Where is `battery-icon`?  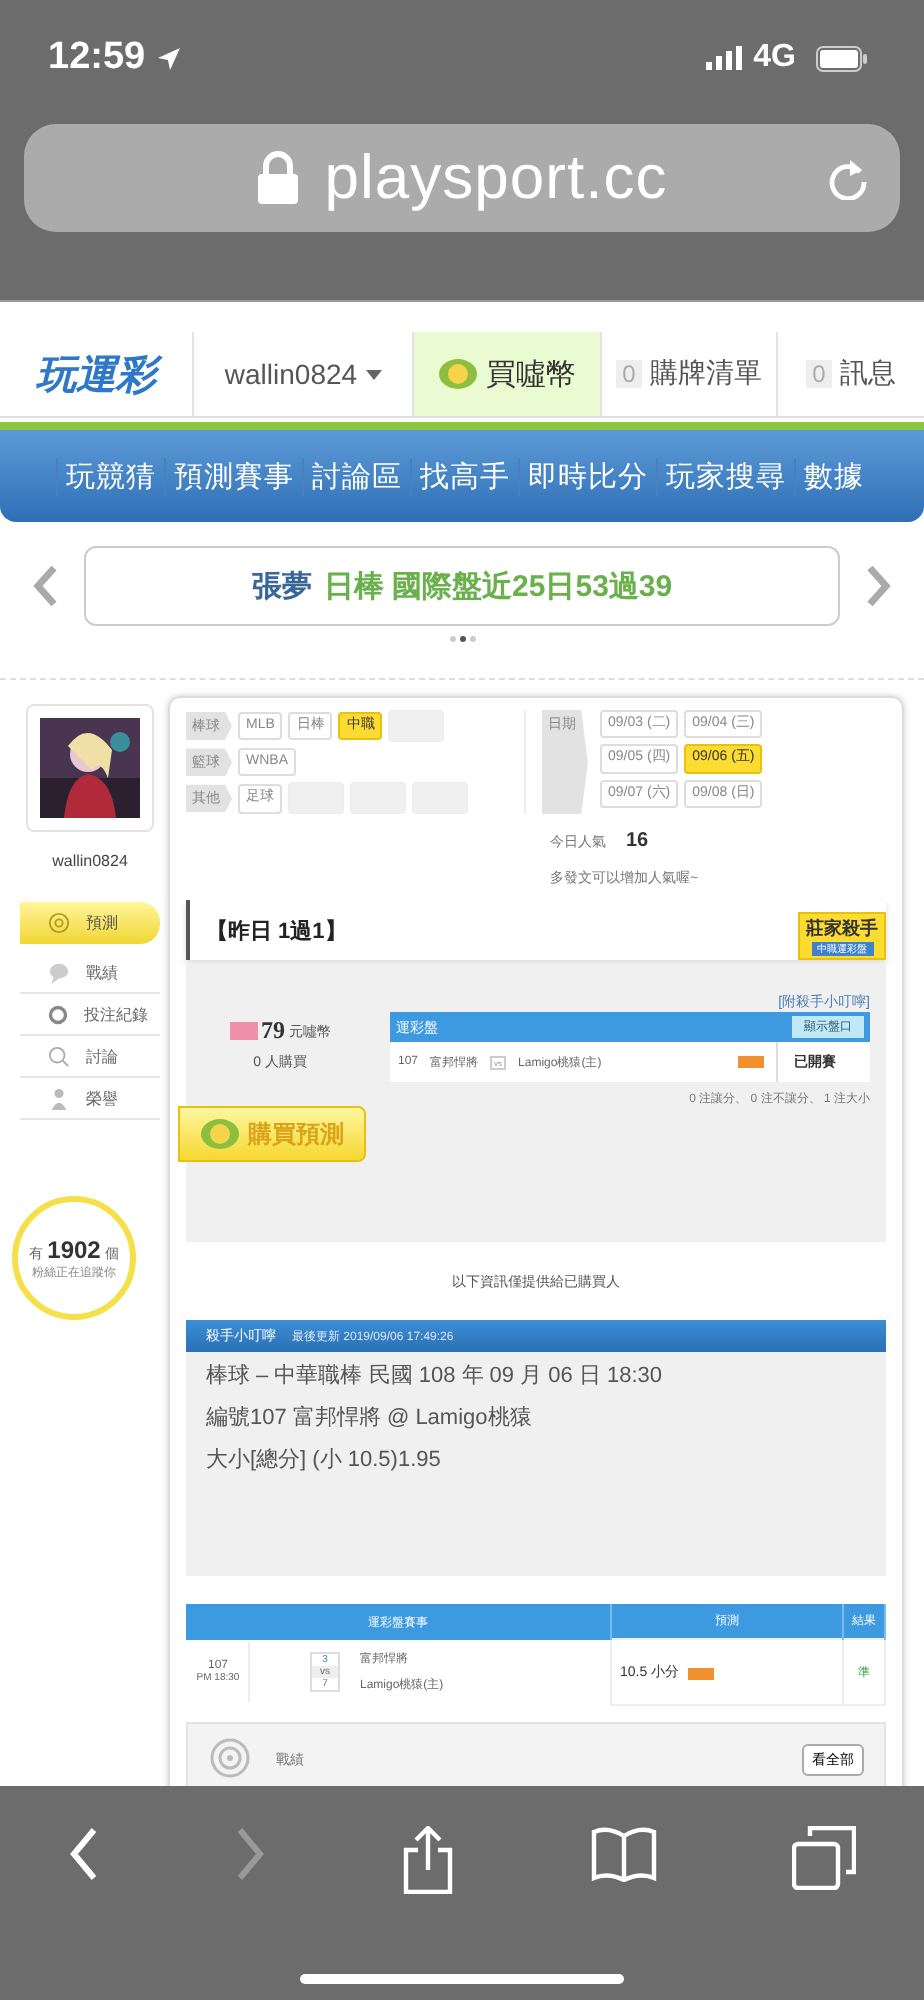
battery-icon is located at coordinates (842, 58).